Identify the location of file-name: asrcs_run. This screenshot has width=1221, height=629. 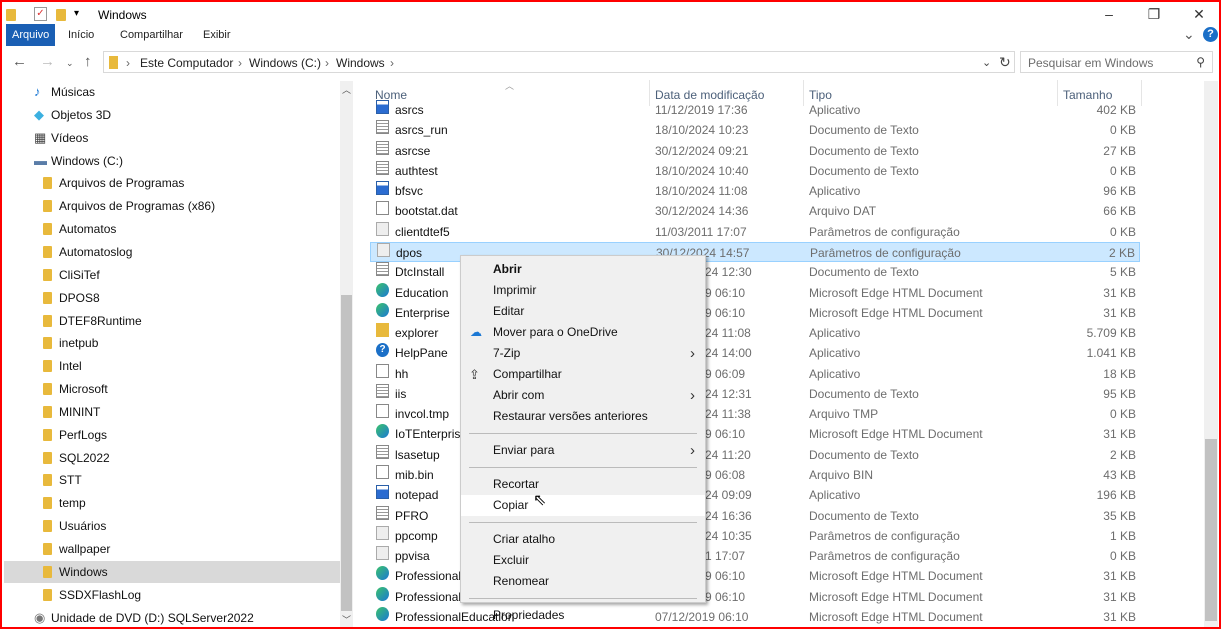
(421, 130).